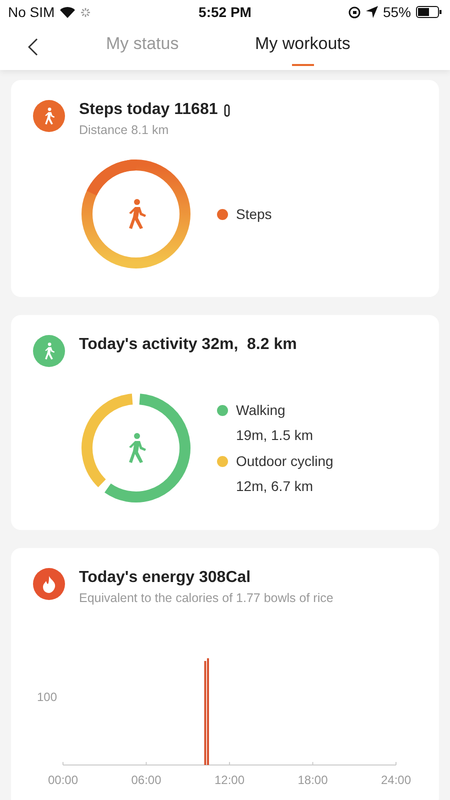  What do you see at coordinates (124, 130) in the screenshot?
I see `card-subtitle: Distance 8.1 km` at bounding box center [124, 130].